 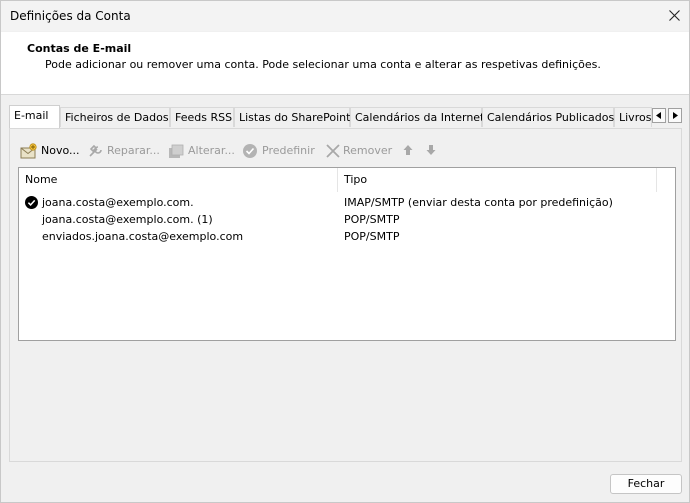 I want to click on set-default-label: Predefinir, so click(x=288, y=150).